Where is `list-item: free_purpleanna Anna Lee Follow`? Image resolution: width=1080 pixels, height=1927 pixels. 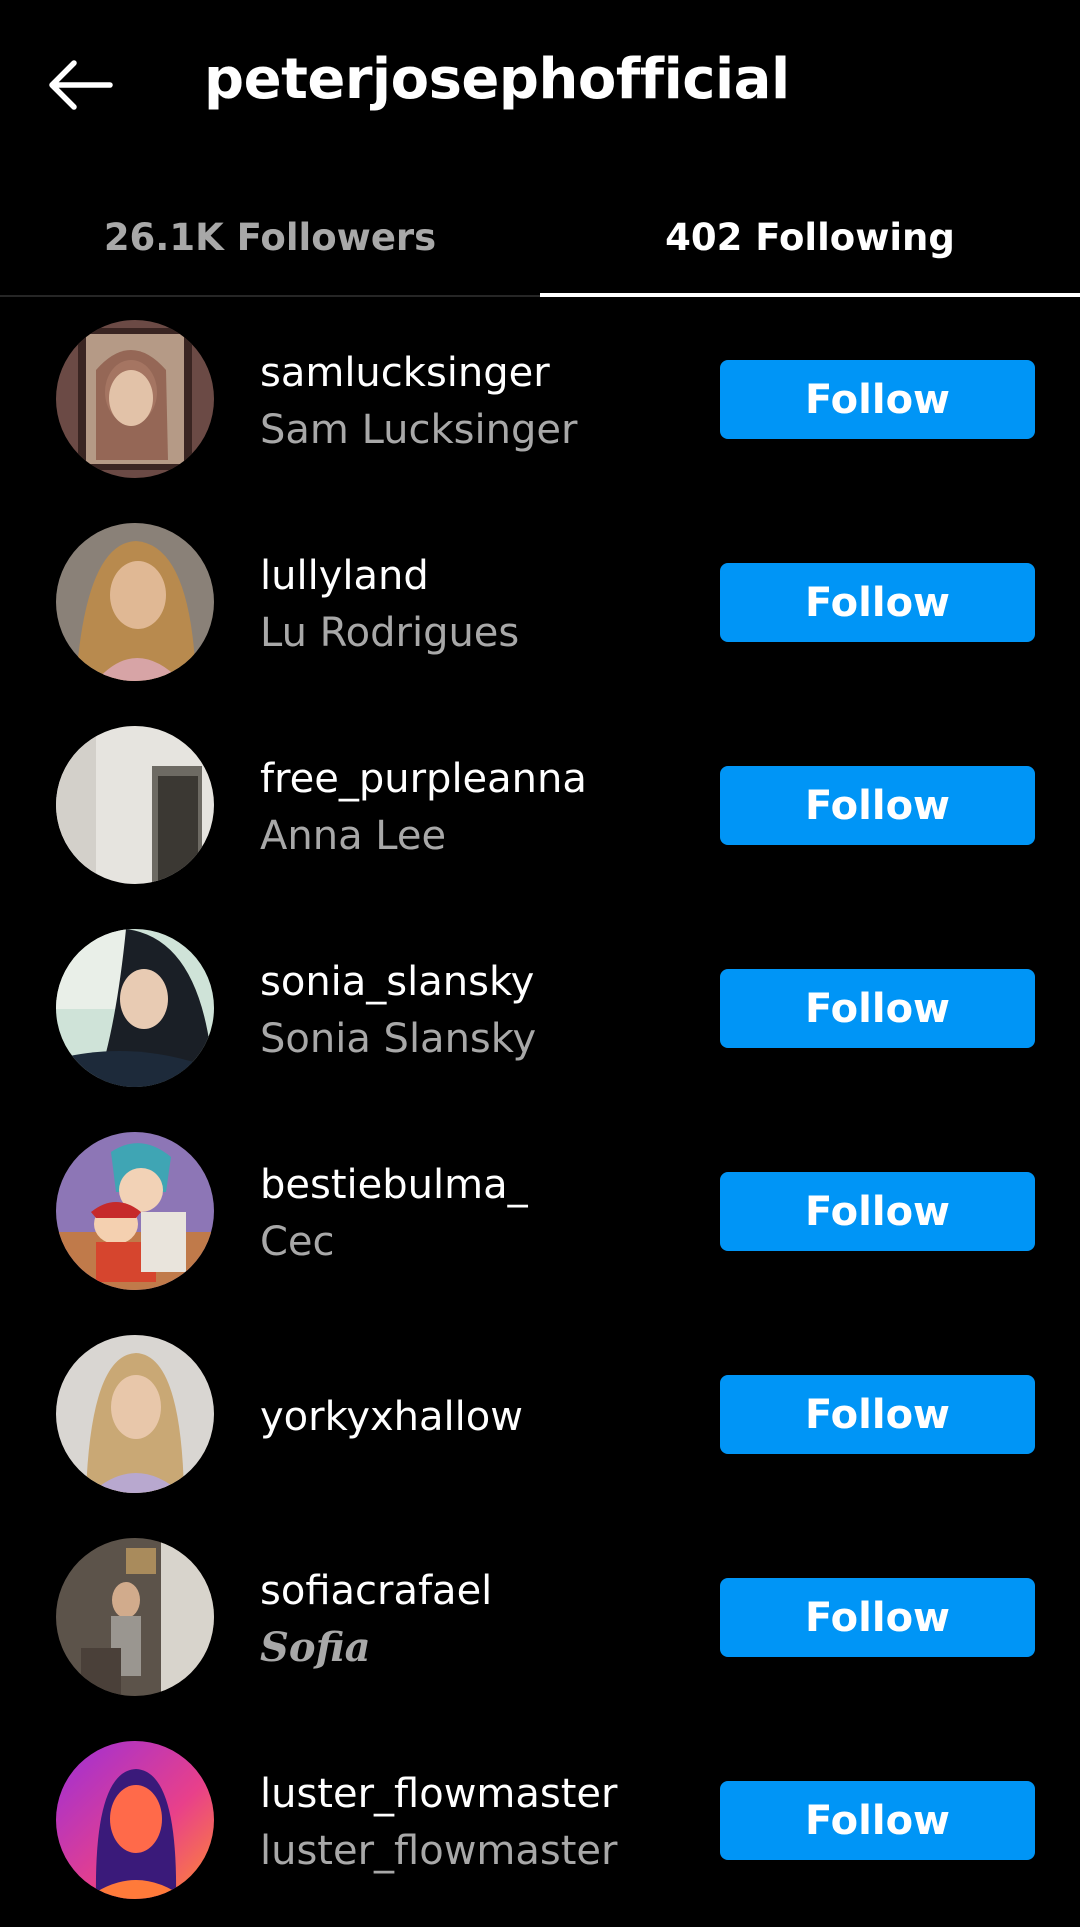
list-item: free_purpleanna Anna Lee Follow is located at coordinates (540, 807).